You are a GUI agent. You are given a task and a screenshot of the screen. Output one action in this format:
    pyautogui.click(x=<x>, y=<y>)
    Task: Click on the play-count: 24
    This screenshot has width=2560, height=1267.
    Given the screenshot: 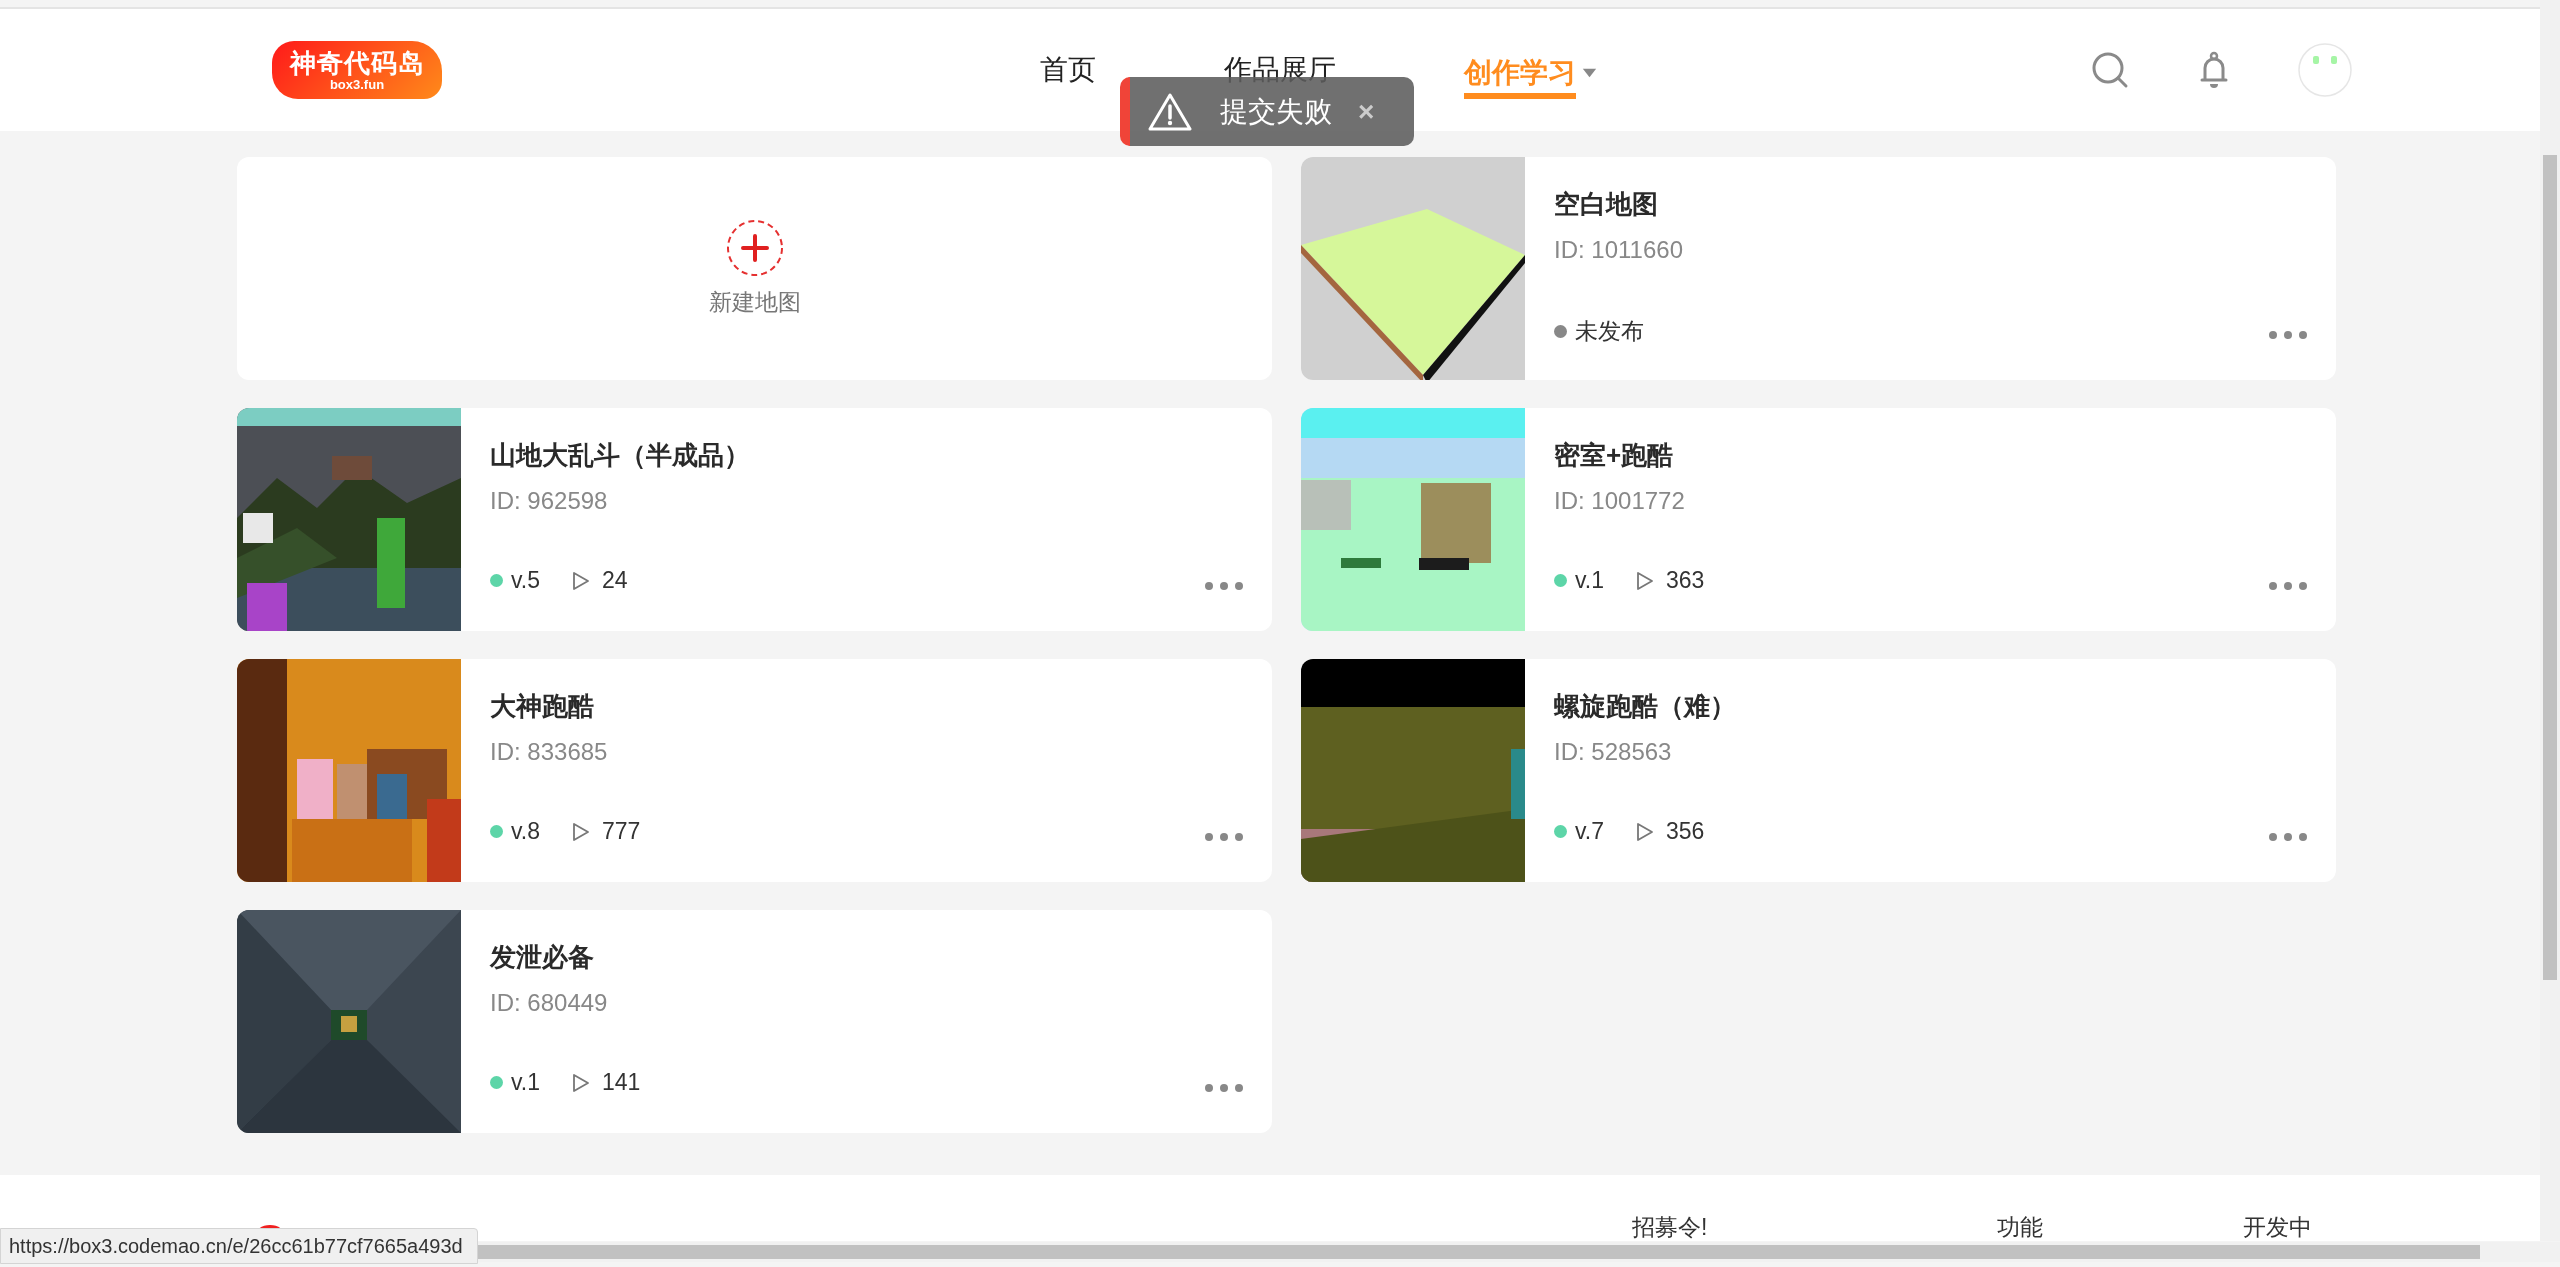 What is the action you would take?
    pyautogui.click(x=615, y=580)
    